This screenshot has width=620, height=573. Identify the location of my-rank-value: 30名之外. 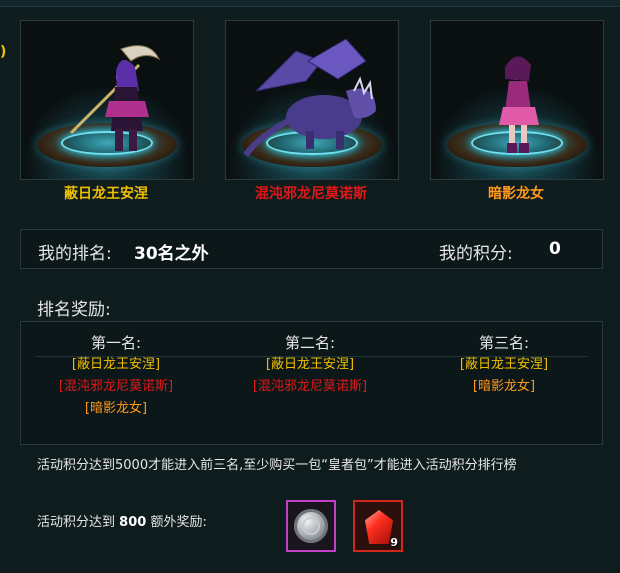
(171, 254).